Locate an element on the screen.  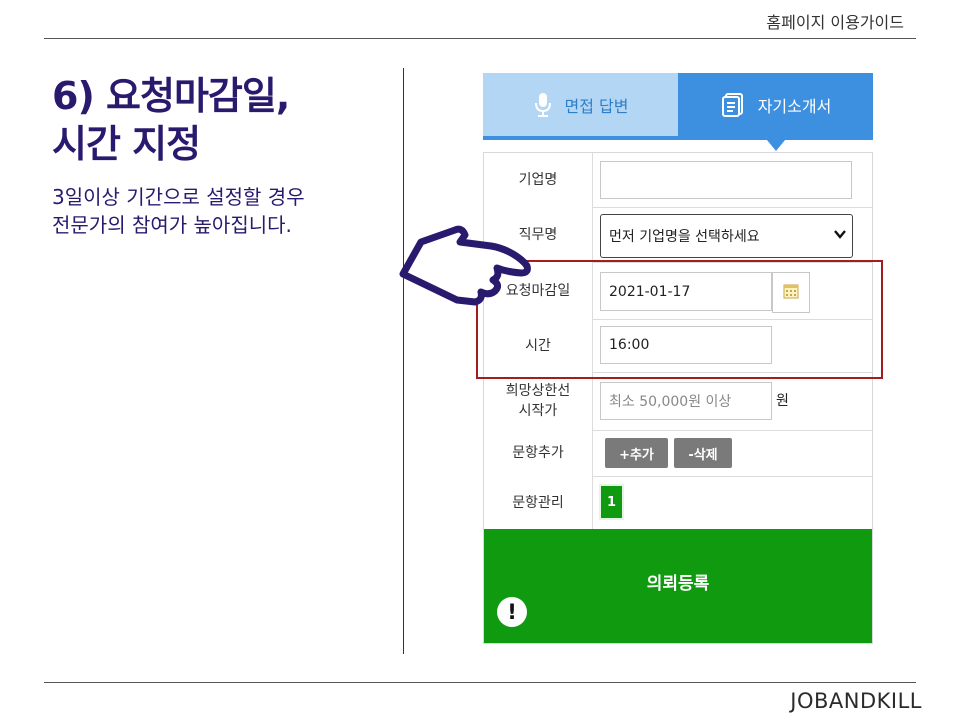
price-input: 최소 50,000원 이상 is located at coordinates (686, 401).